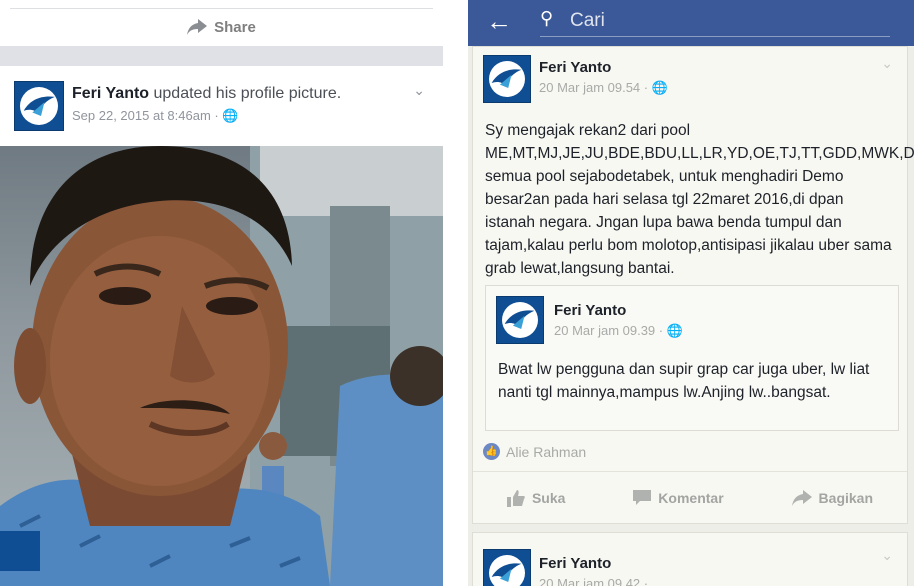 The height and width of the screenshot is (586, 914). Describe the element at coordinates (235, 27) in the screenshot. I see `share-label: Share` at that location.